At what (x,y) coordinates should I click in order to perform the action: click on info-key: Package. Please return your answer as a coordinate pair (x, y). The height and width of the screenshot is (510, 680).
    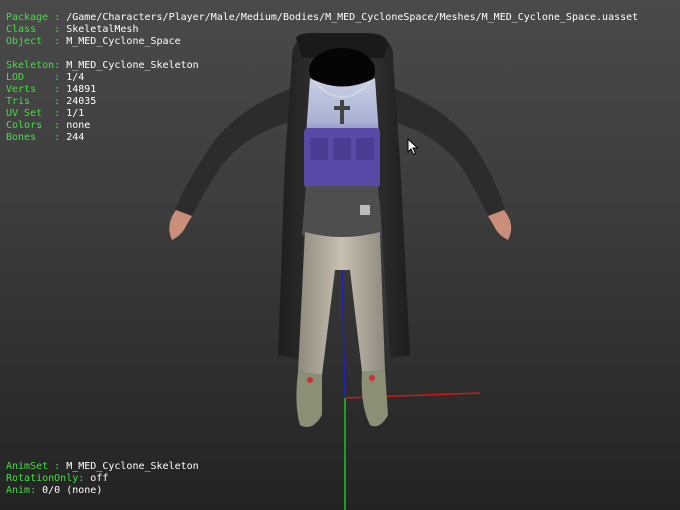
    Looking at the image, I should click on (27, 17).